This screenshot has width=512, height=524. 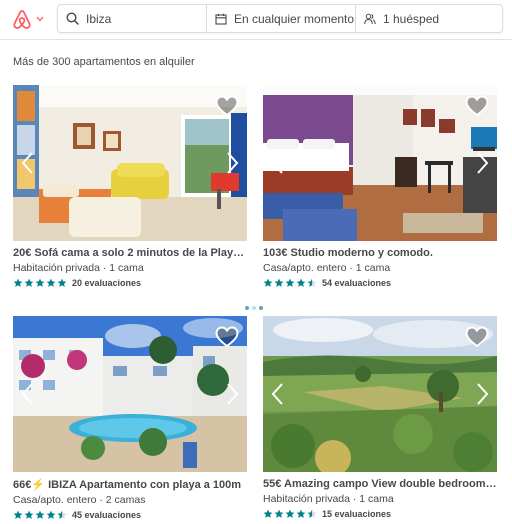 What do you see at coordinates (79, 500) in the screenshot?
I see `listing-subtitle: Casa/apto. entero · 2 camas` at bounding box center [79, 500].